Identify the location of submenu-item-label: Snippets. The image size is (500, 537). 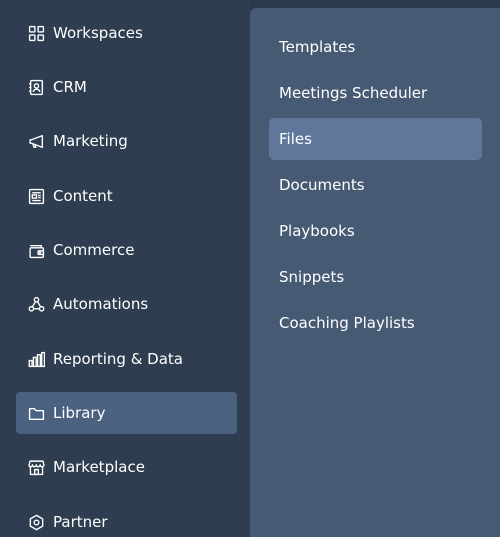
(312, 277).